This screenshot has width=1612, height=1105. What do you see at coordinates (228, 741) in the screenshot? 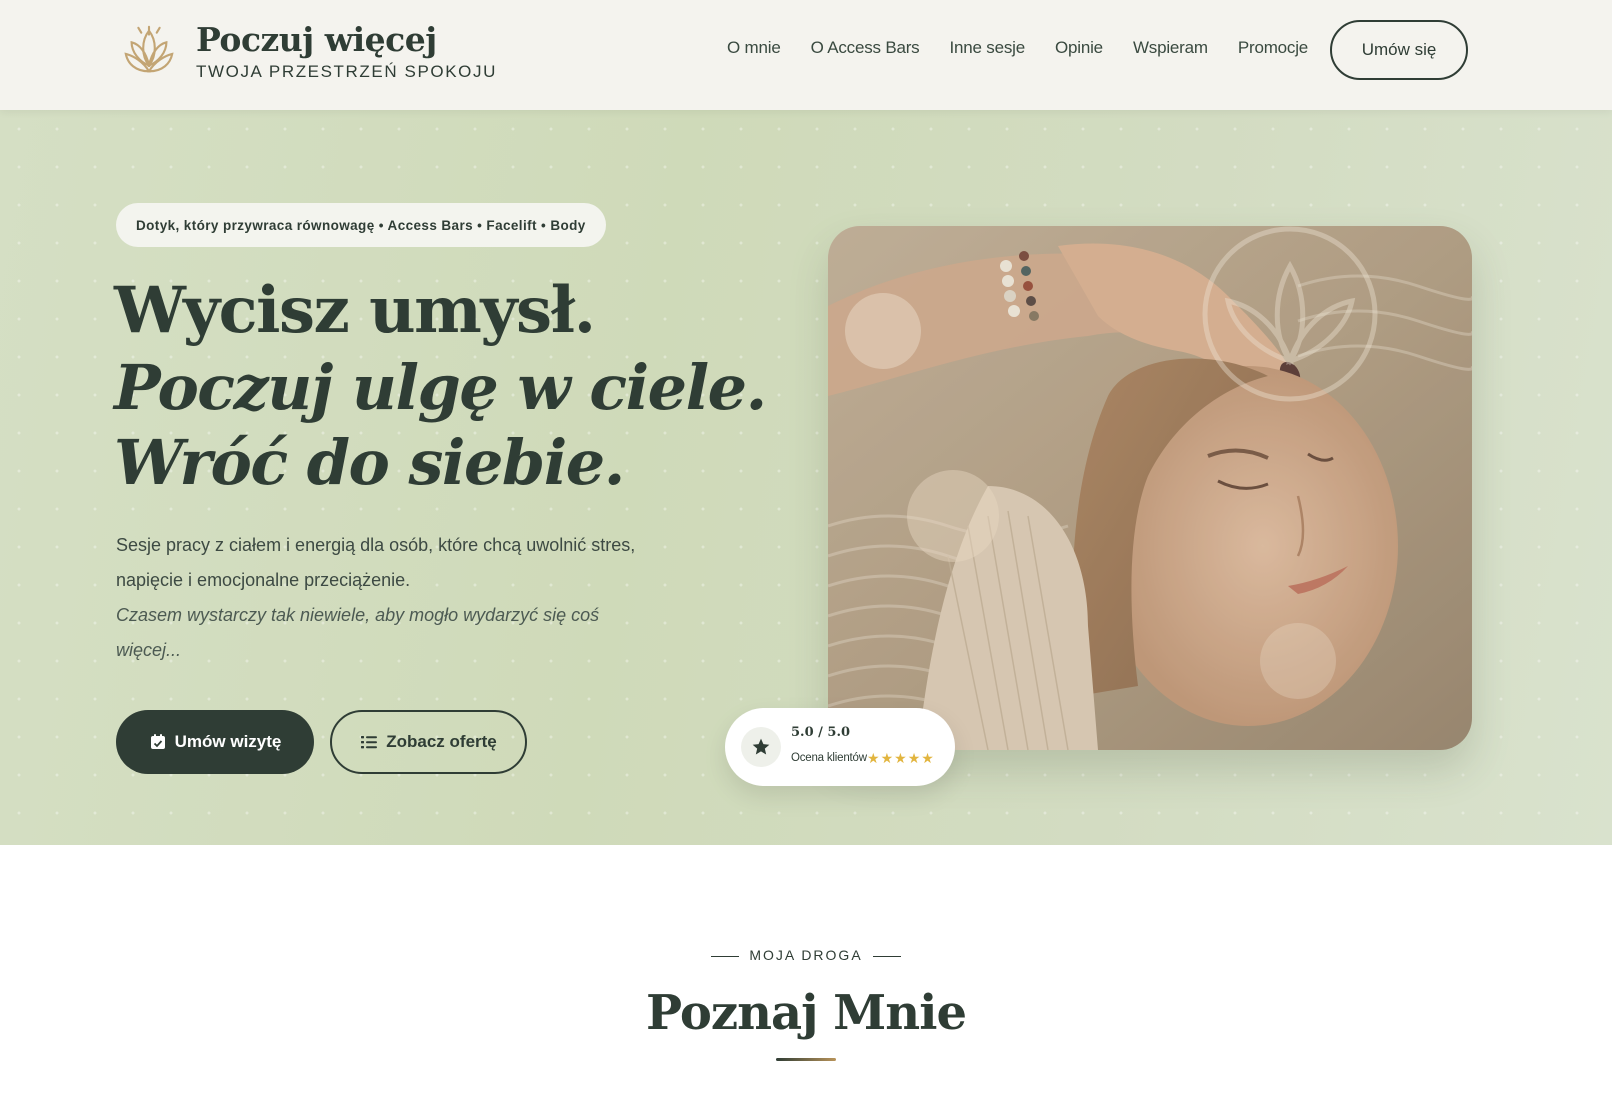
I see `book-visit-label: Umów wizytę` at bounding box center [228, 741].